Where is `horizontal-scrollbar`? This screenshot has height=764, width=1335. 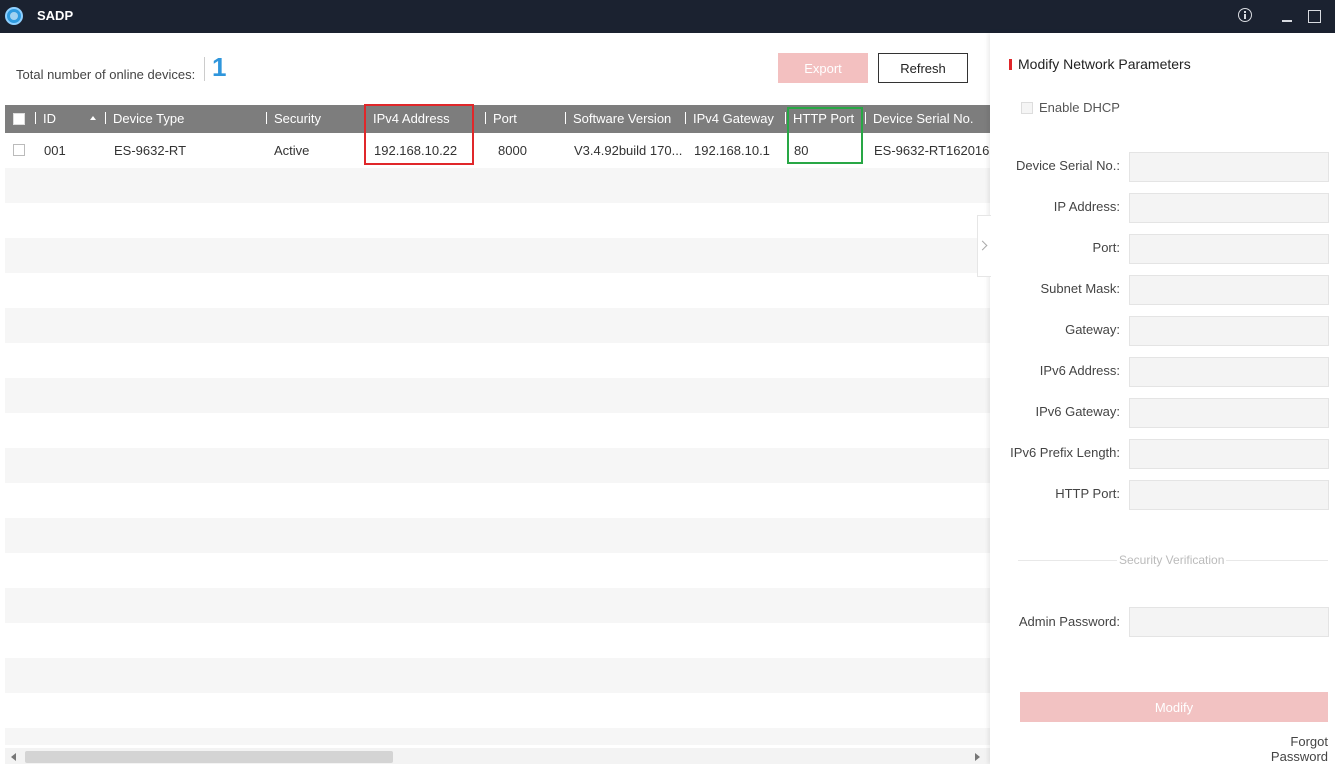 horizontal-scrollbar is located at coordinates (497, 756).